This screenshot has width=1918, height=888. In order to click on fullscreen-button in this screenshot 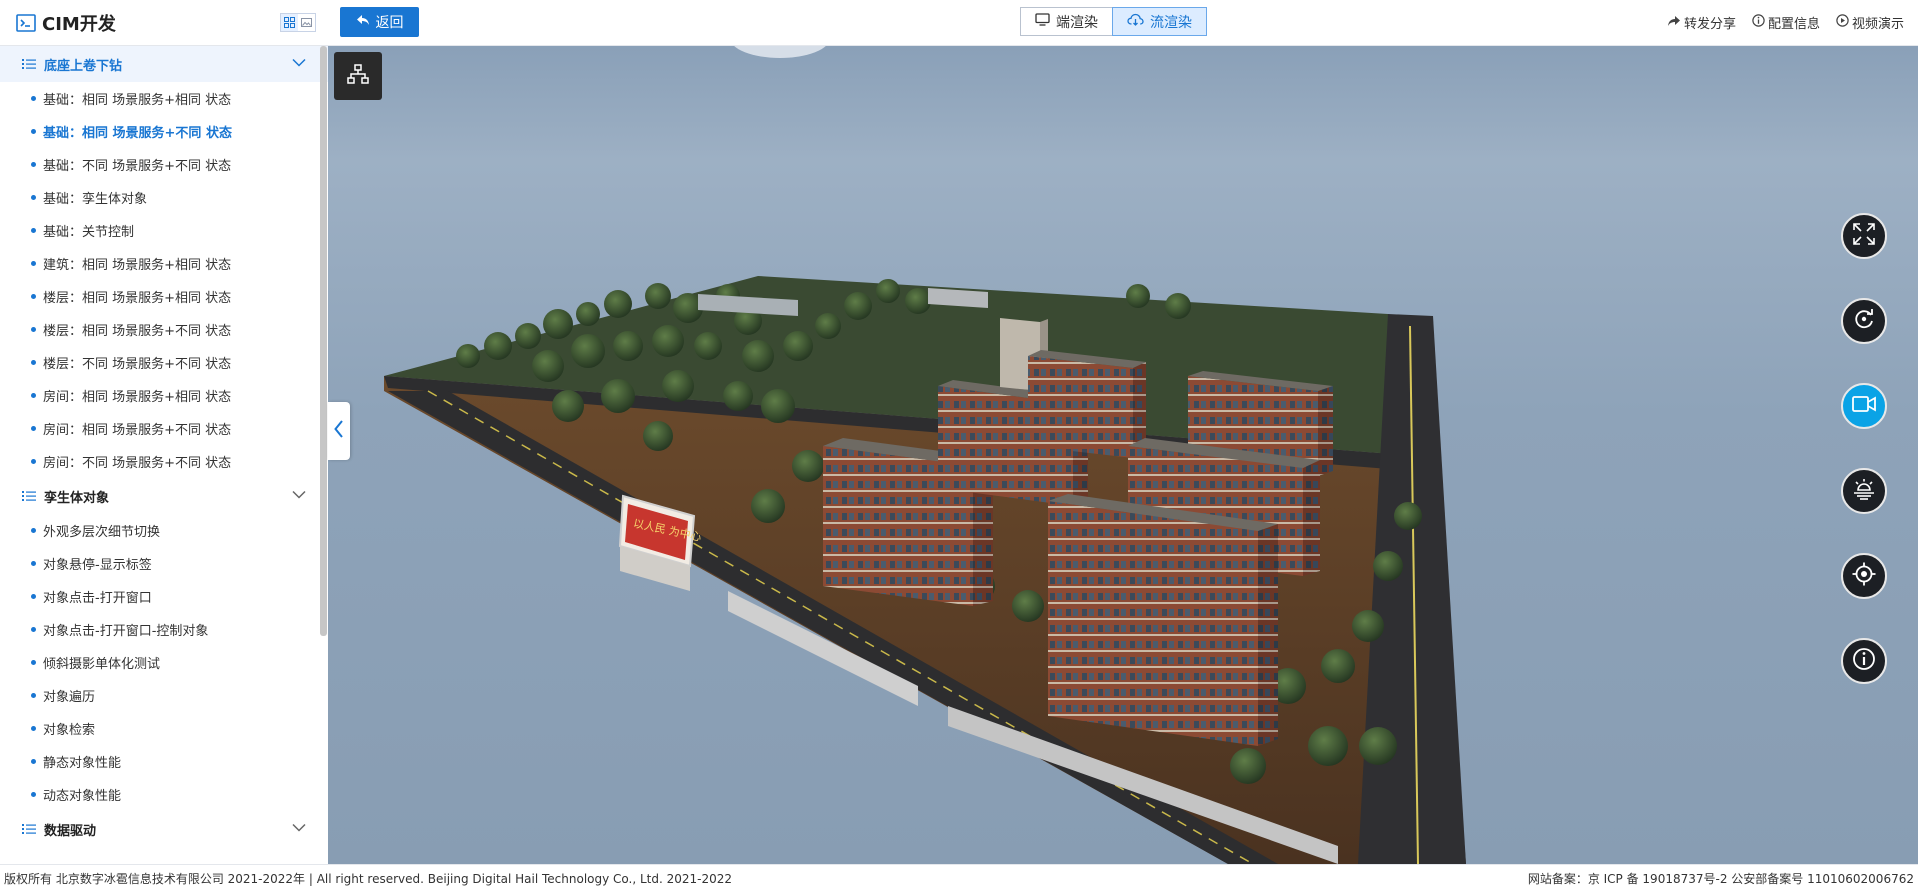, I will do `click(1864, 236)`.